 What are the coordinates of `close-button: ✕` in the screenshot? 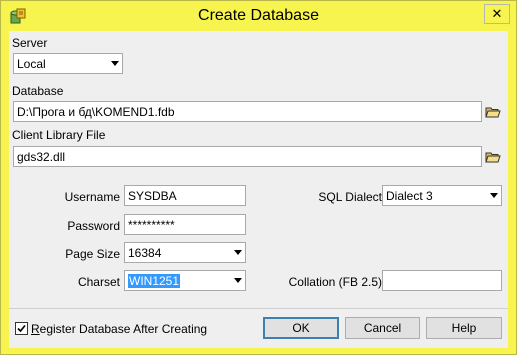 It's located at (497, 14).